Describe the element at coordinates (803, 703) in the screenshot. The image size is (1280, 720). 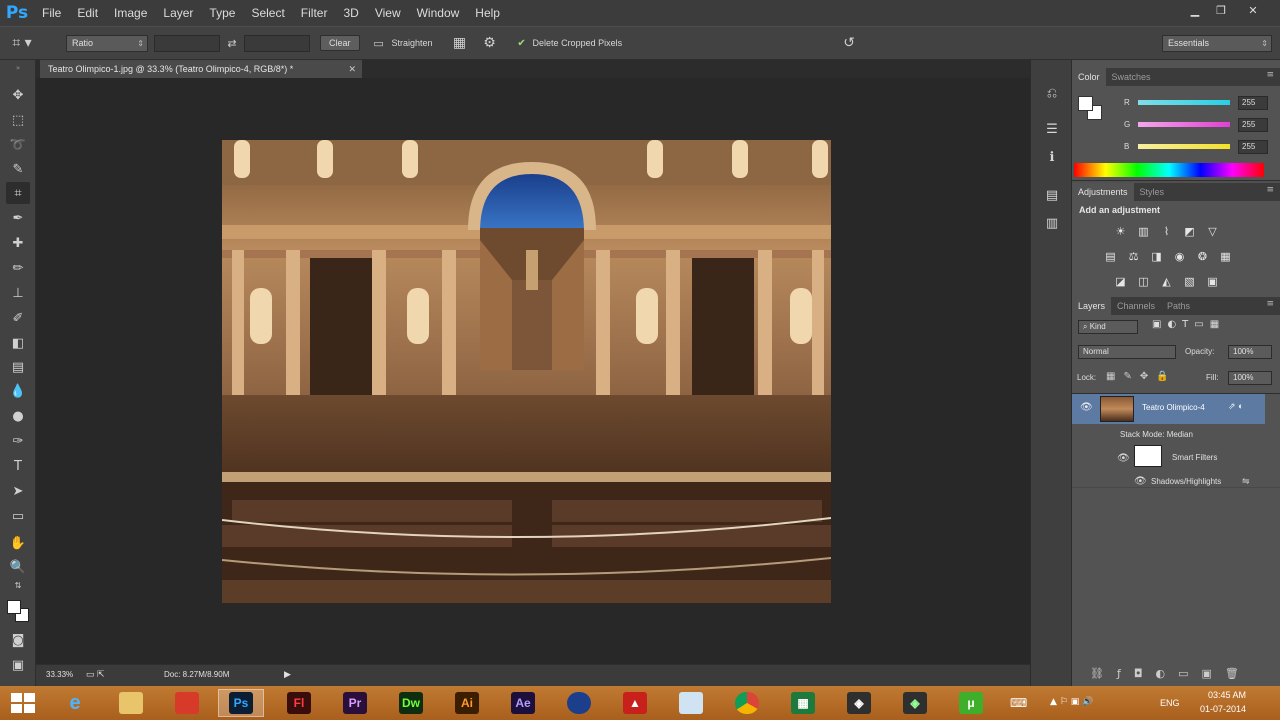
I see `excel-icon: ▦` at that location.